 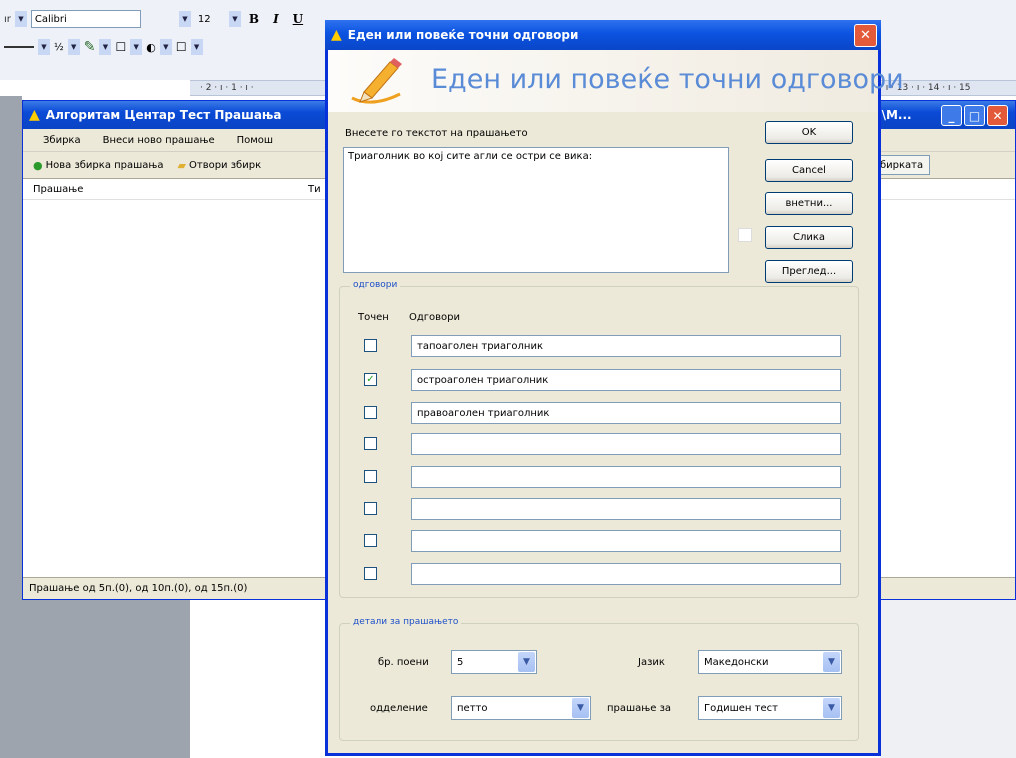 What do you see at coordinates (181, 47) in the screenshot?
I see `table-icon: ☐` at bounding box center [181, 47].